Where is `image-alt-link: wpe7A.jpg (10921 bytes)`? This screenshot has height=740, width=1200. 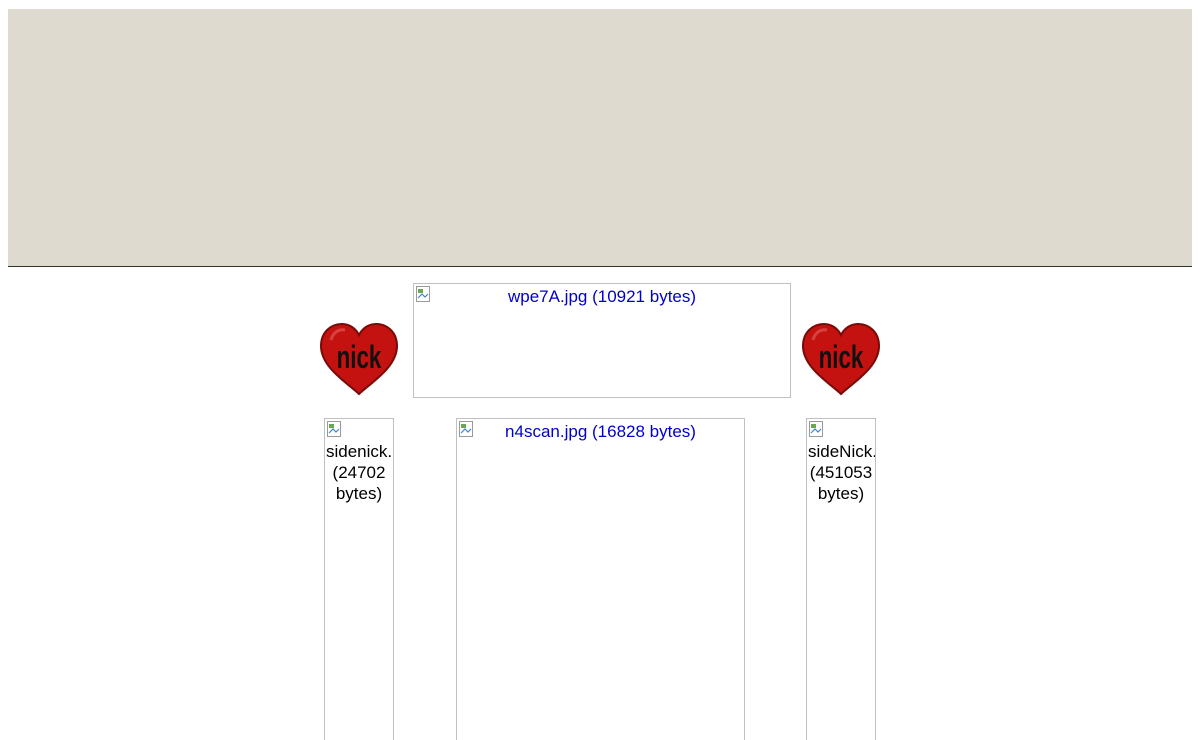 image-alt-link: wpe7A.jpg (10921 bytes) is located at coordinates (602, 295).